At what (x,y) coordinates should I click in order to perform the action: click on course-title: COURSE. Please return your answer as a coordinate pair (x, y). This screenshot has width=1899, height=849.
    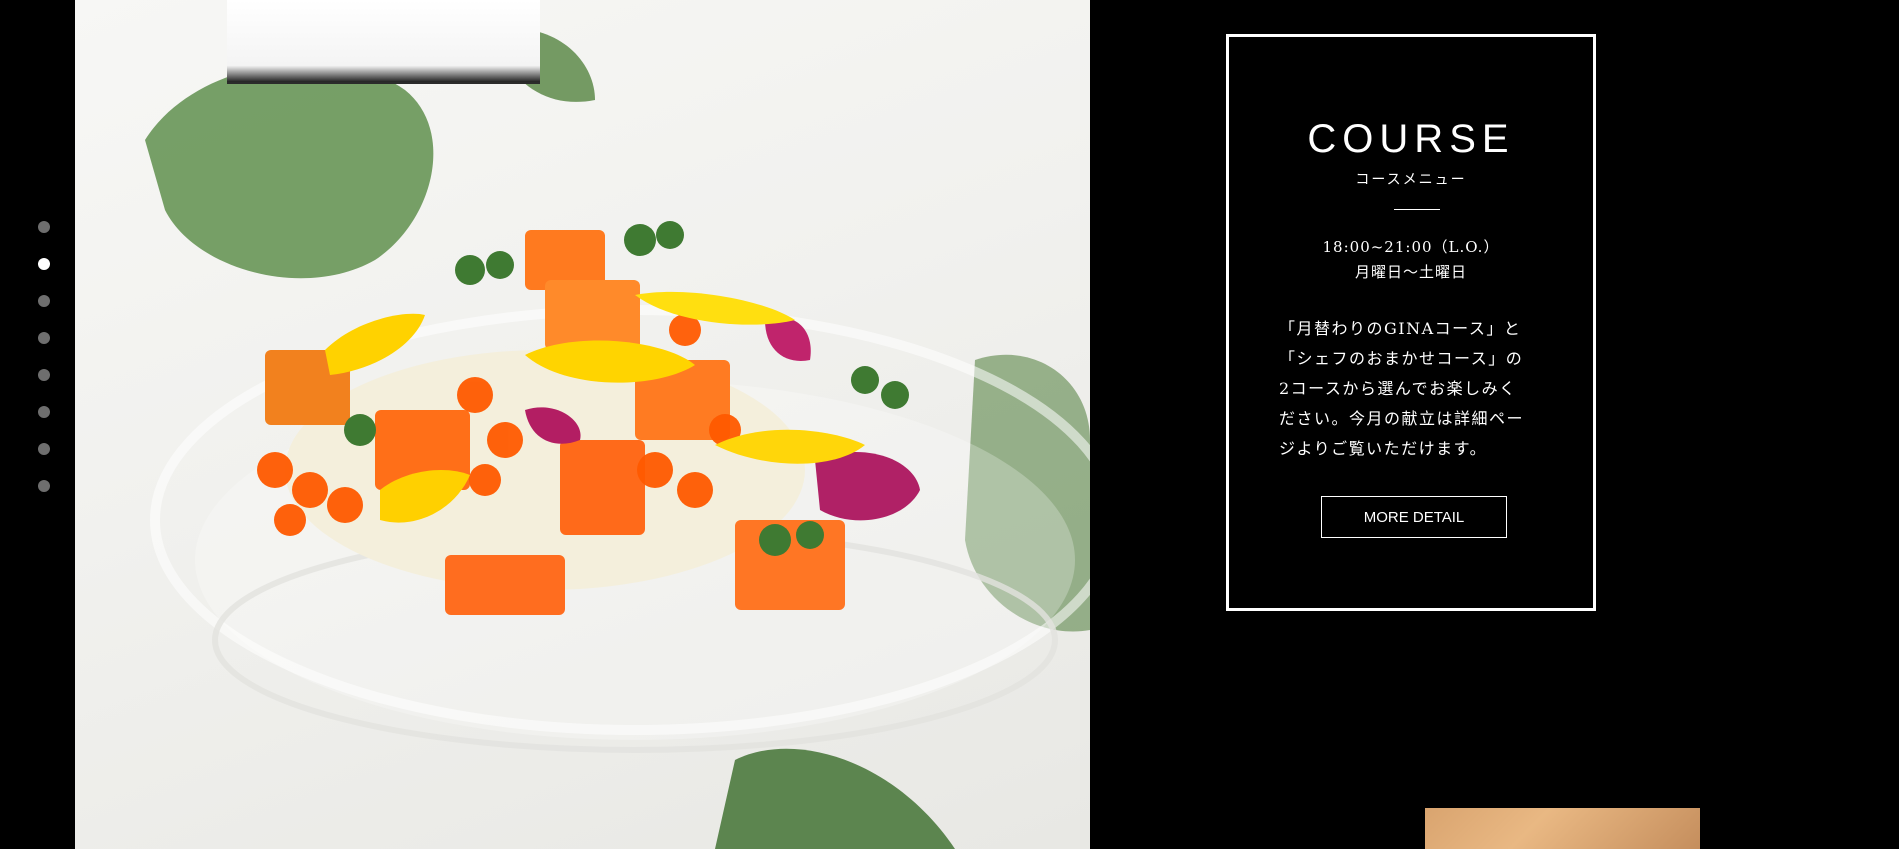
    Looking at the image, I should click on (1411, 139).